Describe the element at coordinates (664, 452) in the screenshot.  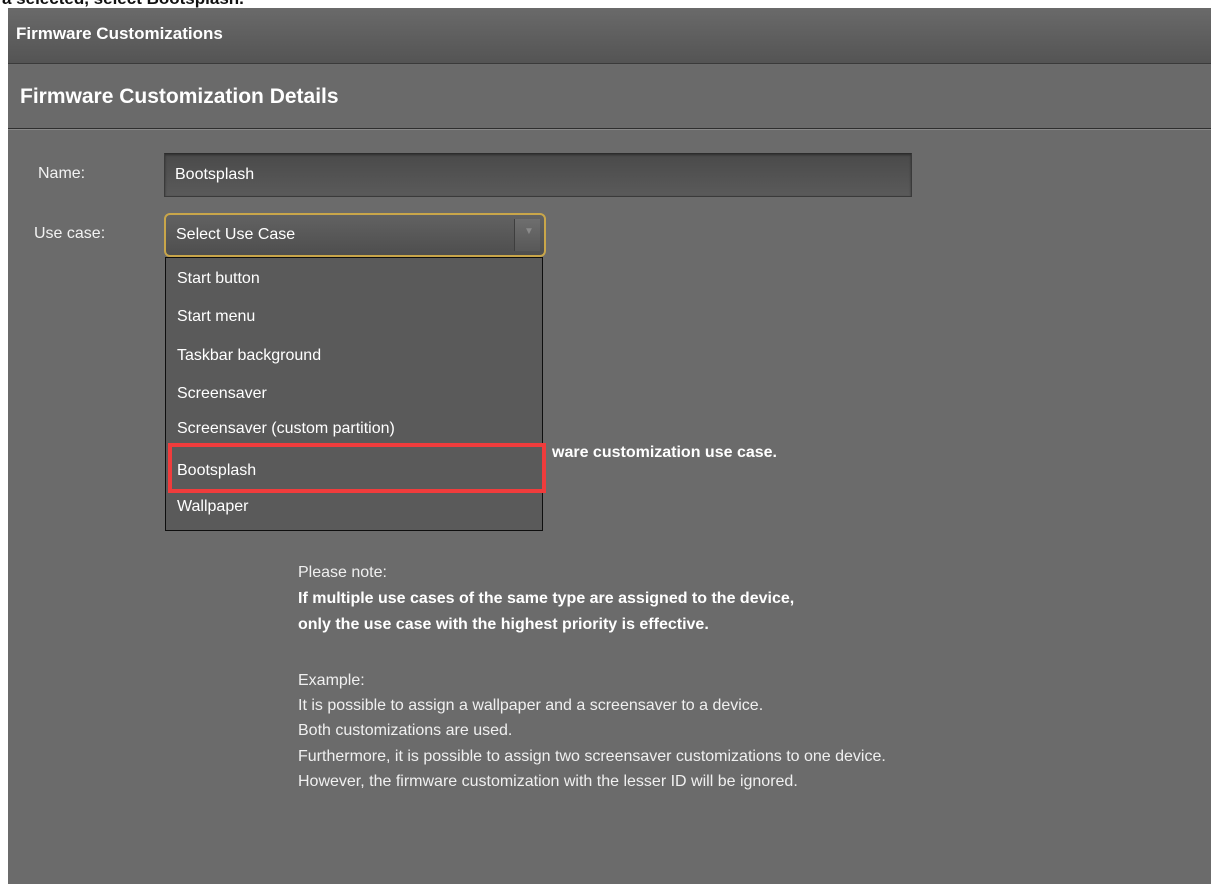
I see `use-case-hint: ware customization use case.` at that location.